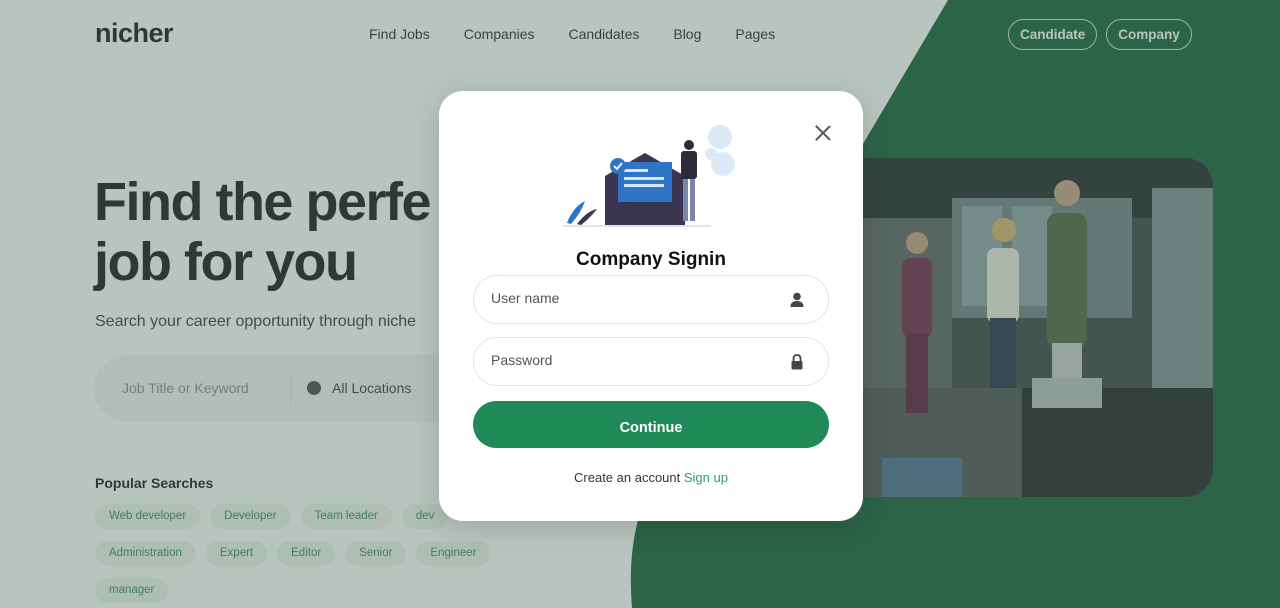 This screenshot has height=608, width=1280. Describe the element at coordinates (651, 424) in the screenshot. I see `continue-button: Continue` at that location.